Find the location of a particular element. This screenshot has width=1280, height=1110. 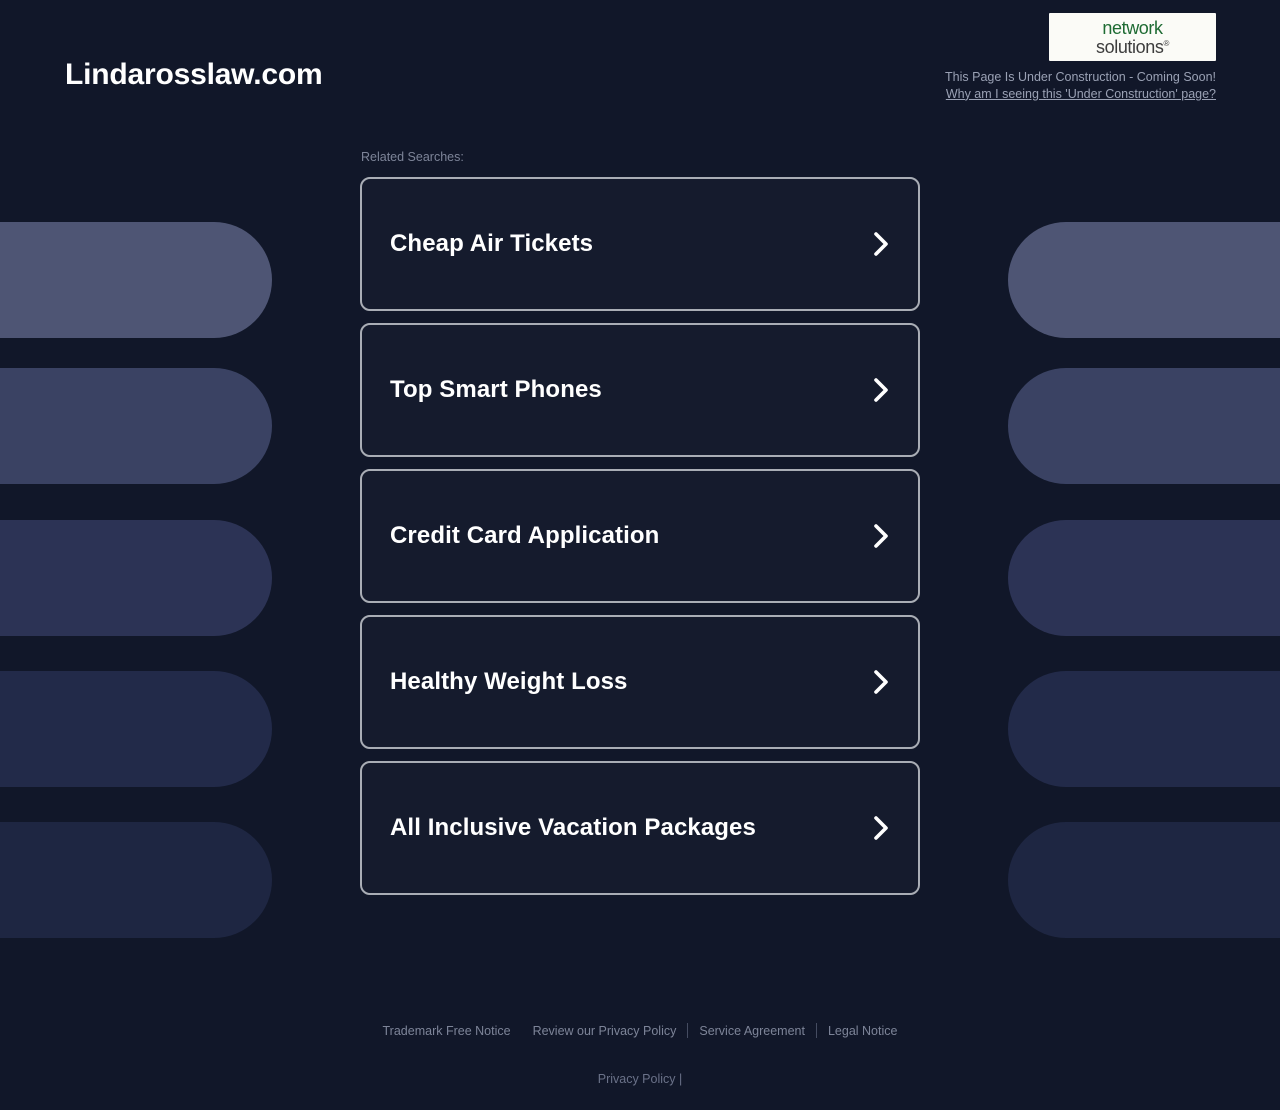

related-search-label: Healthy Weight Loss is located at coordinates (509, 681).